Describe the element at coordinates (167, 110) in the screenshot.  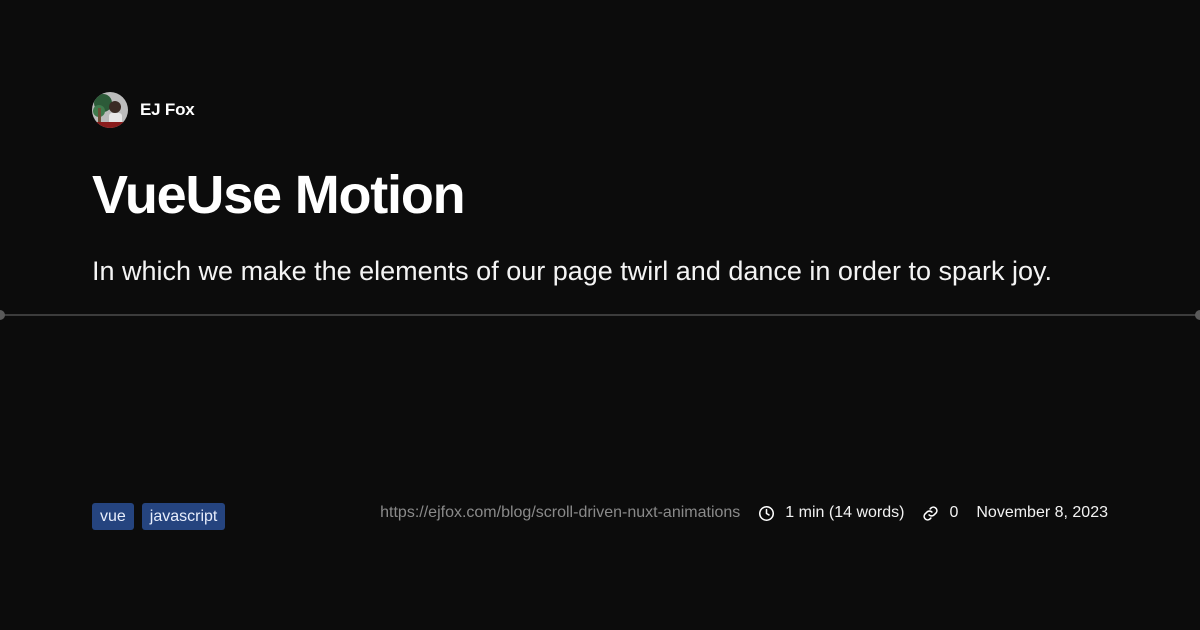
I see `author-name: EJ Fox` at that location.